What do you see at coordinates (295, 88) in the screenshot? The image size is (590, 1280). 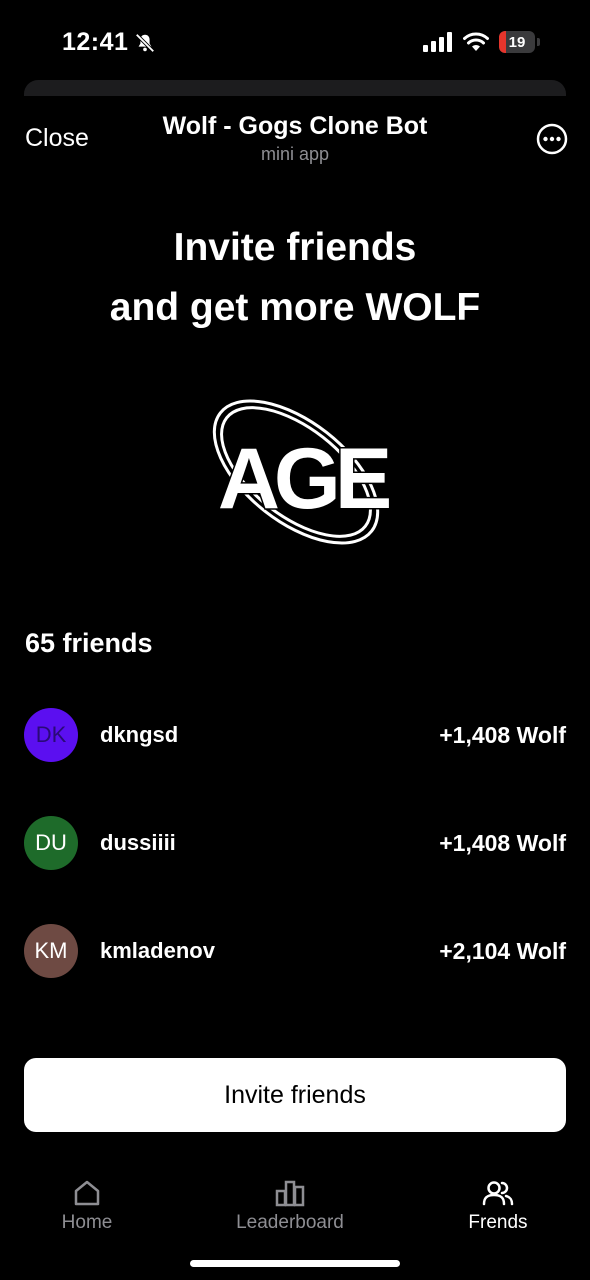 I see `sheet-top-edge` at bounding box center [295, 88].